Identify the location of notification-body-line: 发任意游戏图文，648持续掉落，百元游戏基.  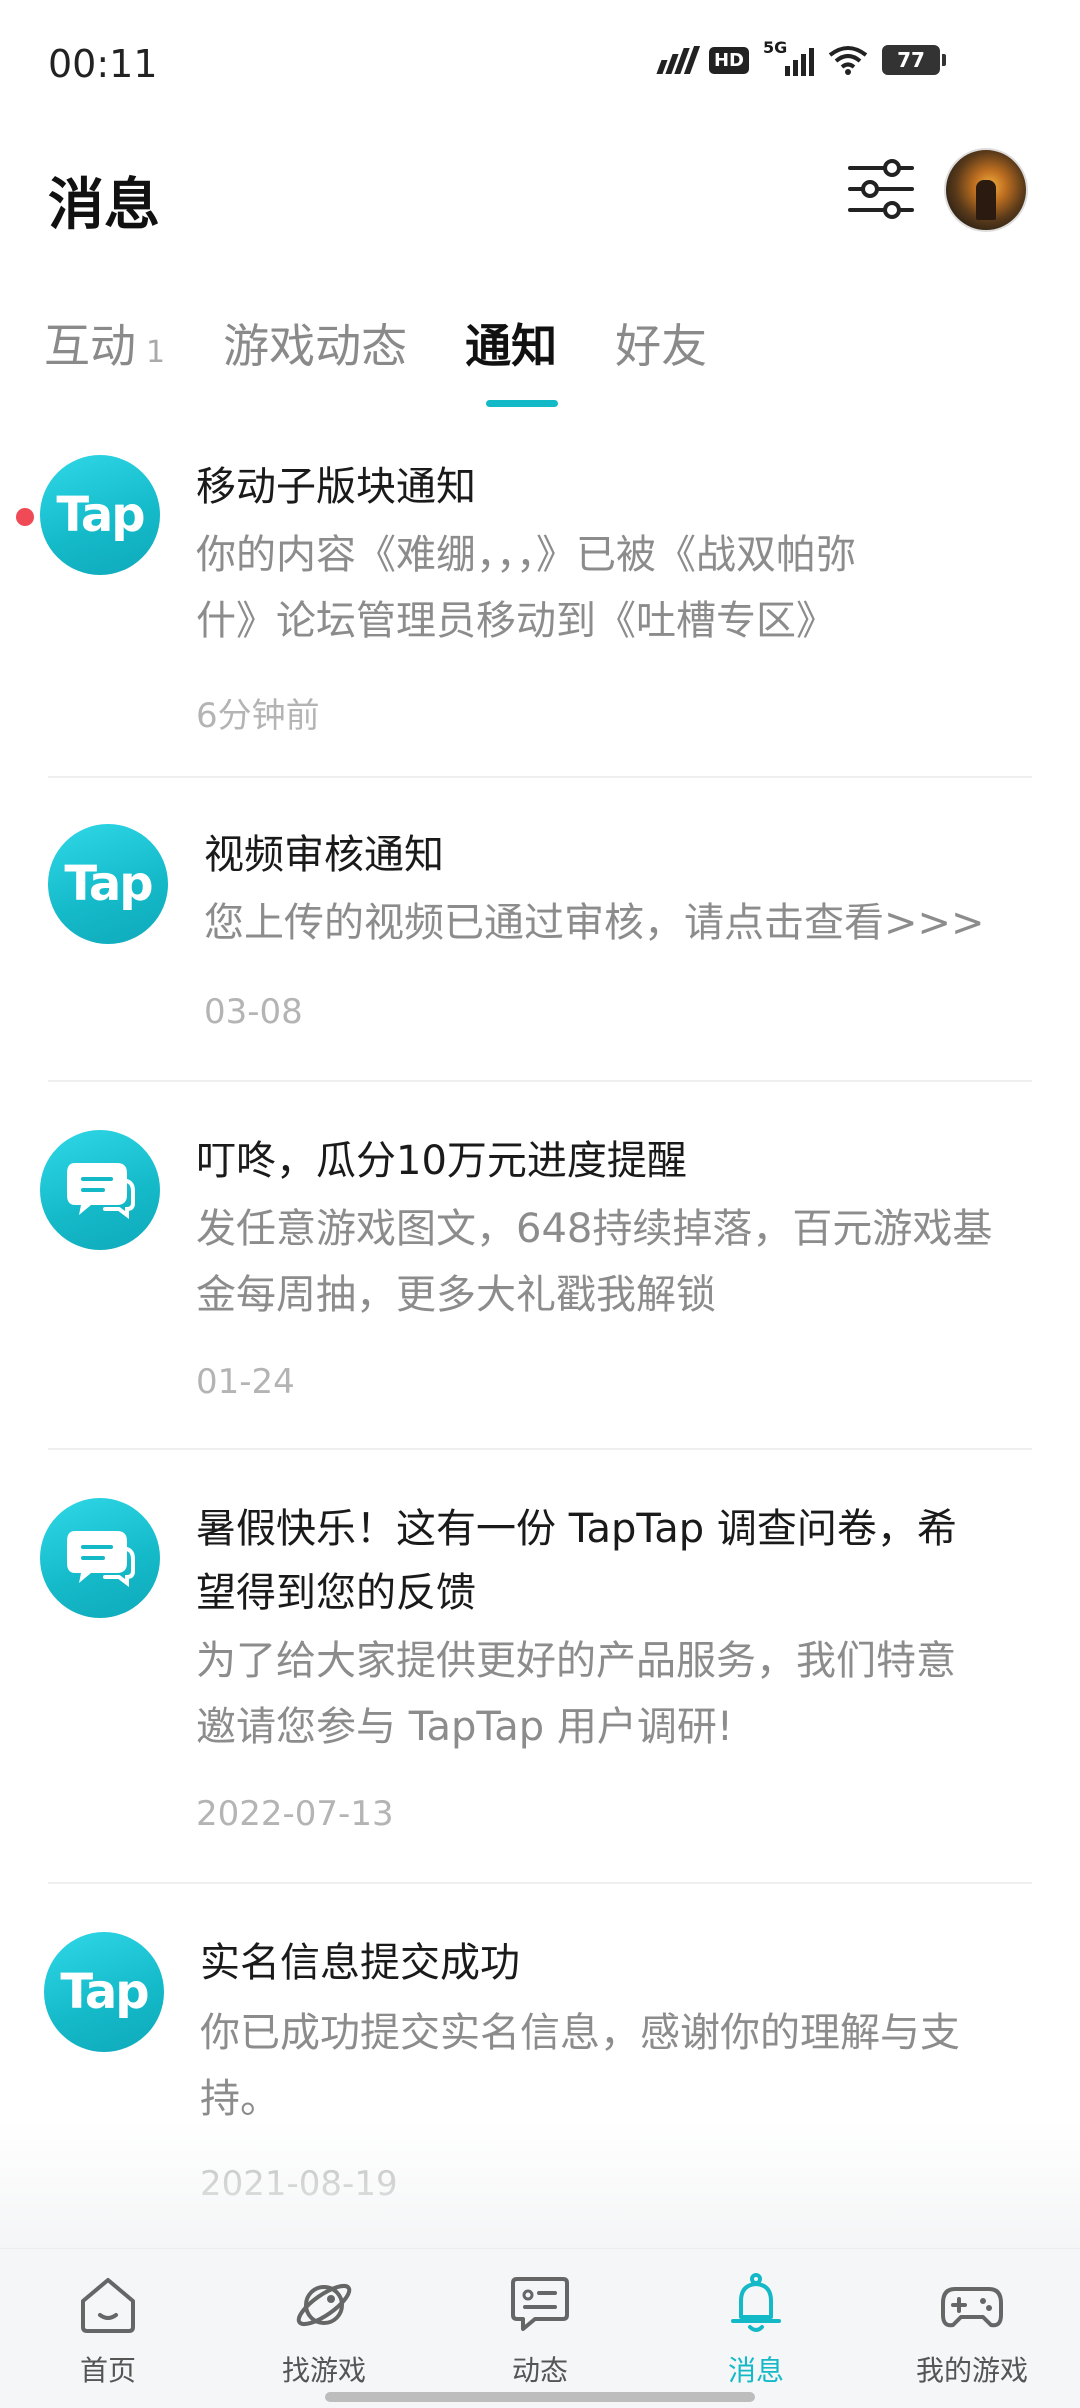
(594, 1229).